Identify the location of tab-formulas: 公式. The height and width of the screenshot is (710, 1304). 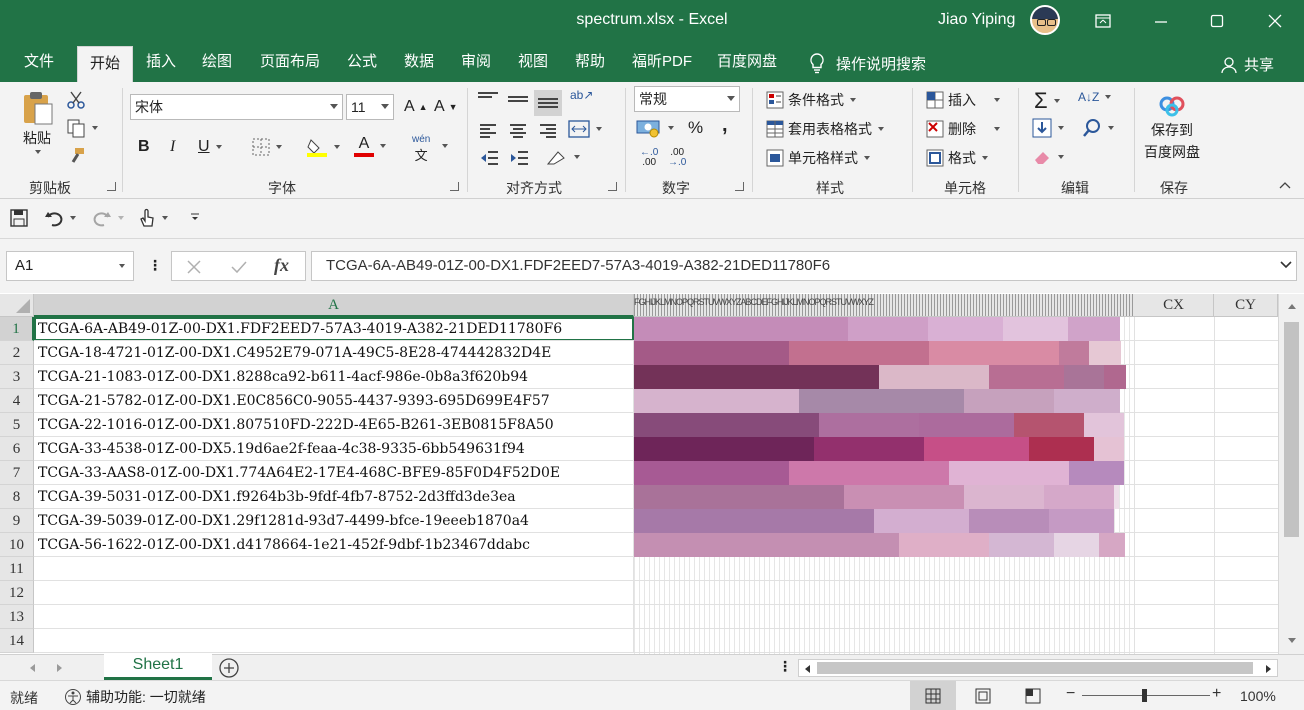
(362, 62).